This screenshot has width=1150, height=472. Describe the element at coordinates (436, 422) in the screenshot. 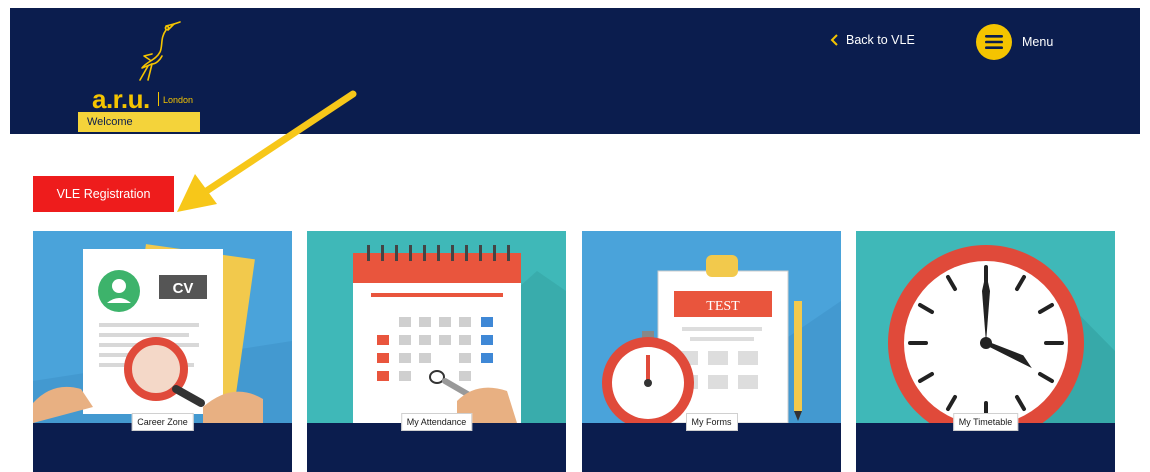

I see `tile-label: My Attendance` at that location.